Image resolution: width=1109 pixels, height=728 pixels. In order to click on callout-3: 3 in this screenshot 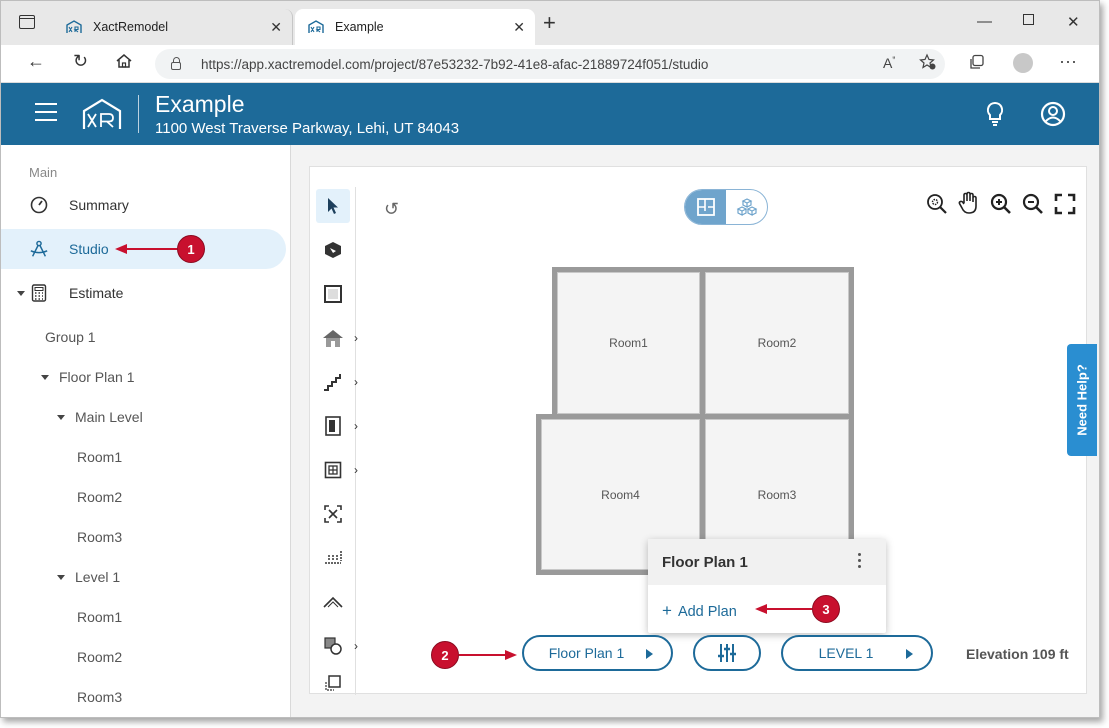, I will do `click(826, 609)`.